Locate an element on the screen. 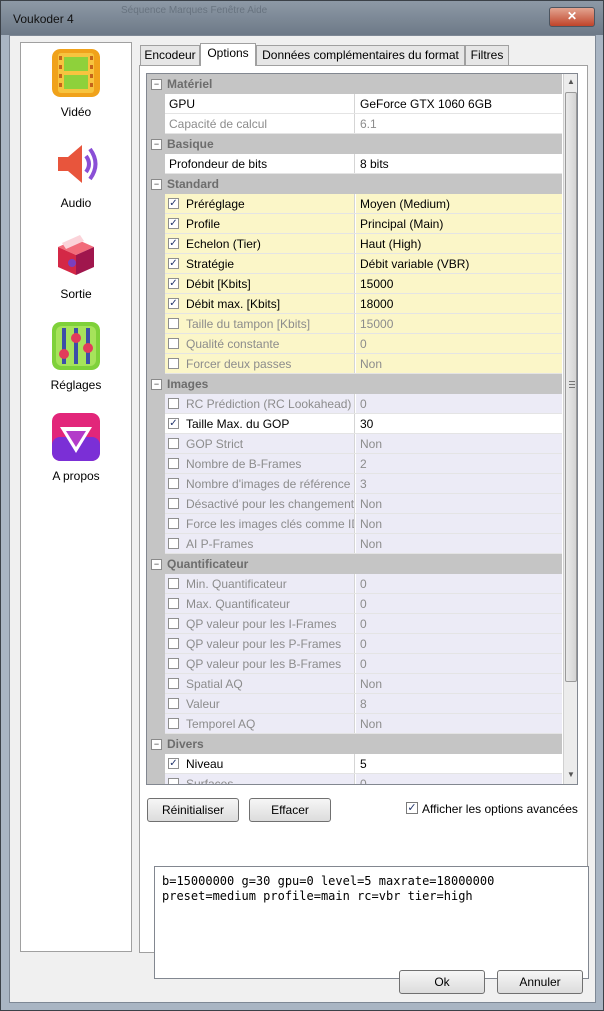 This screenshot has width=604, height=1011. property-row: Spatial AQ Non is located at coordinates (354, 684).